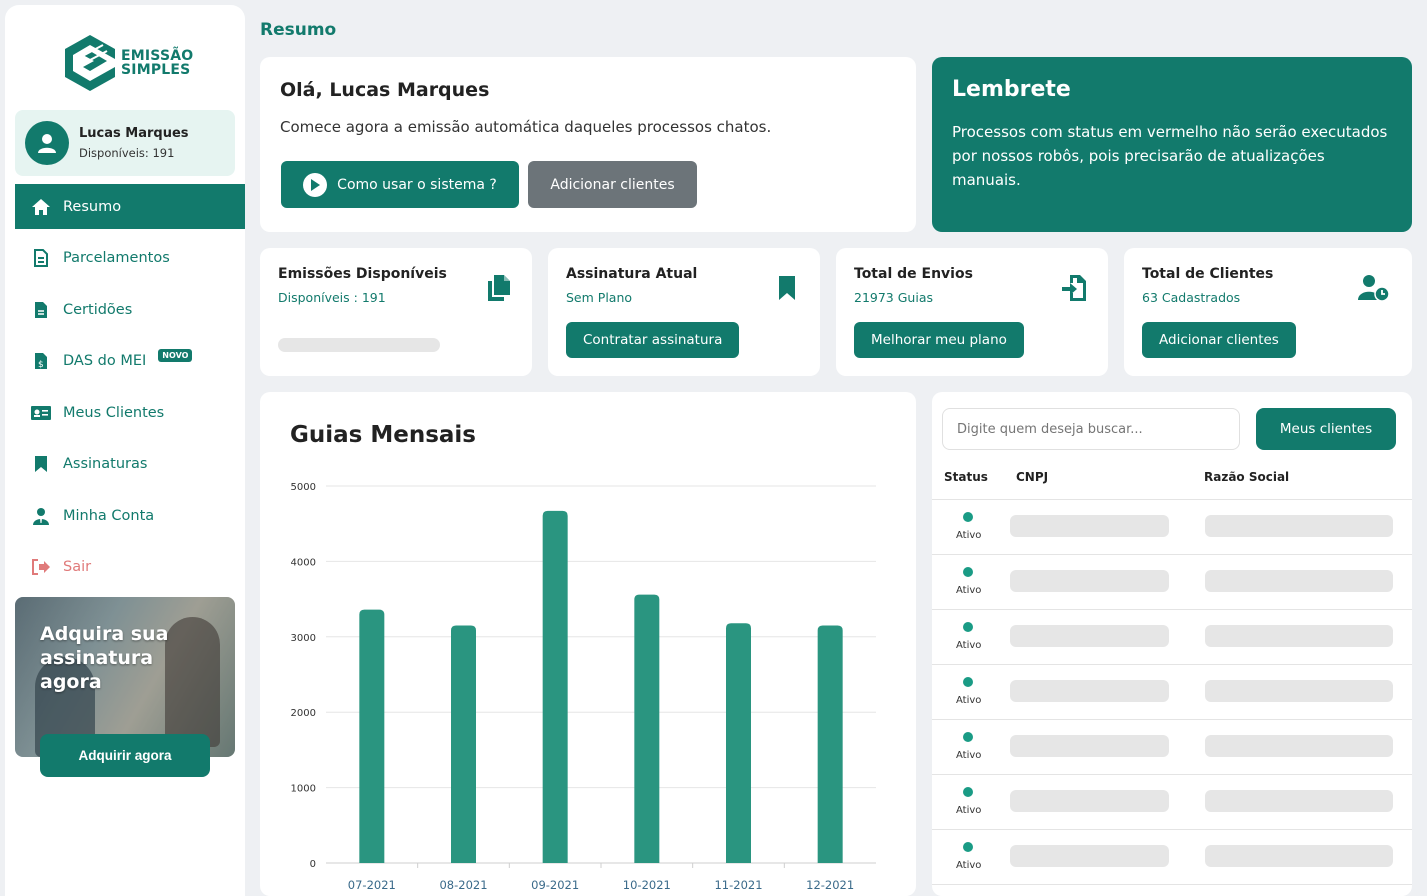  I want to click on id-card-icon, so click(41, 413).